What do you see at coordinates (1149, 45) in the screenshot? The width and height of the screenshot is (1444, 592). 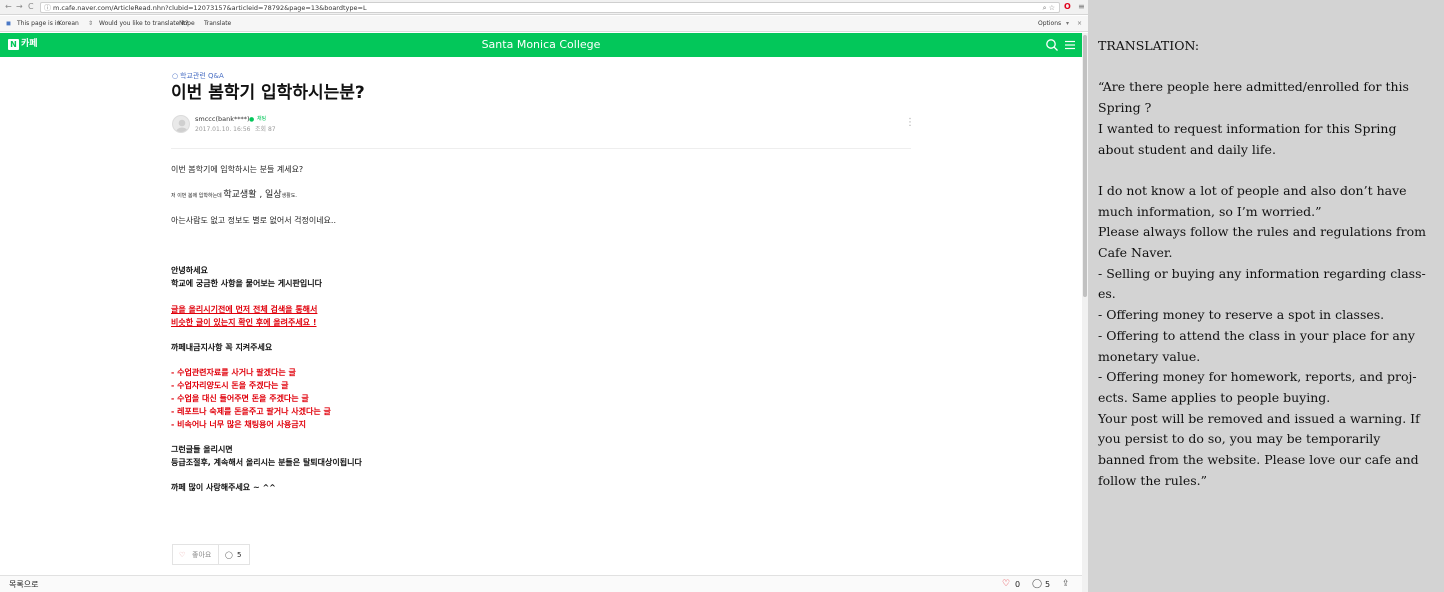 I see `translation-heading: TRANSLATION:` at bounding box center [1149, 45].